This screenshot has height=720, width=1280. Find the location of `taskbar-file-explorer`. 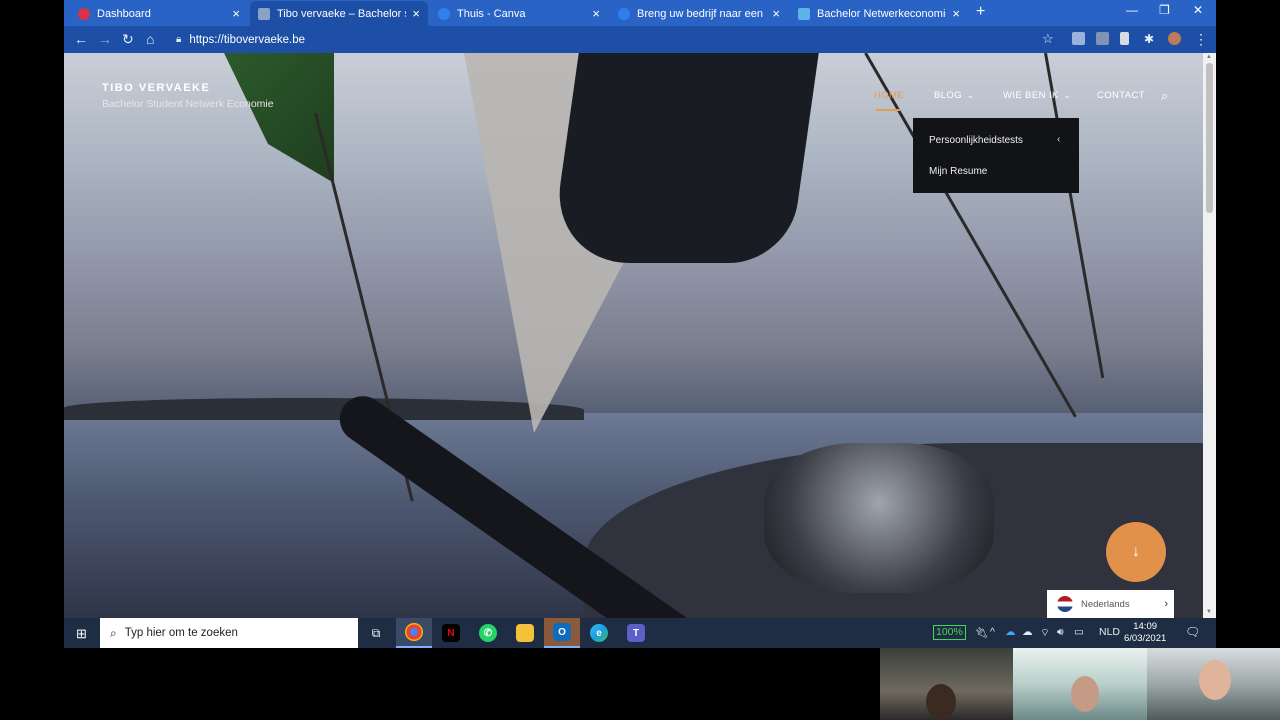

taskbar-file-explorer is located at coordinates (525, 633).